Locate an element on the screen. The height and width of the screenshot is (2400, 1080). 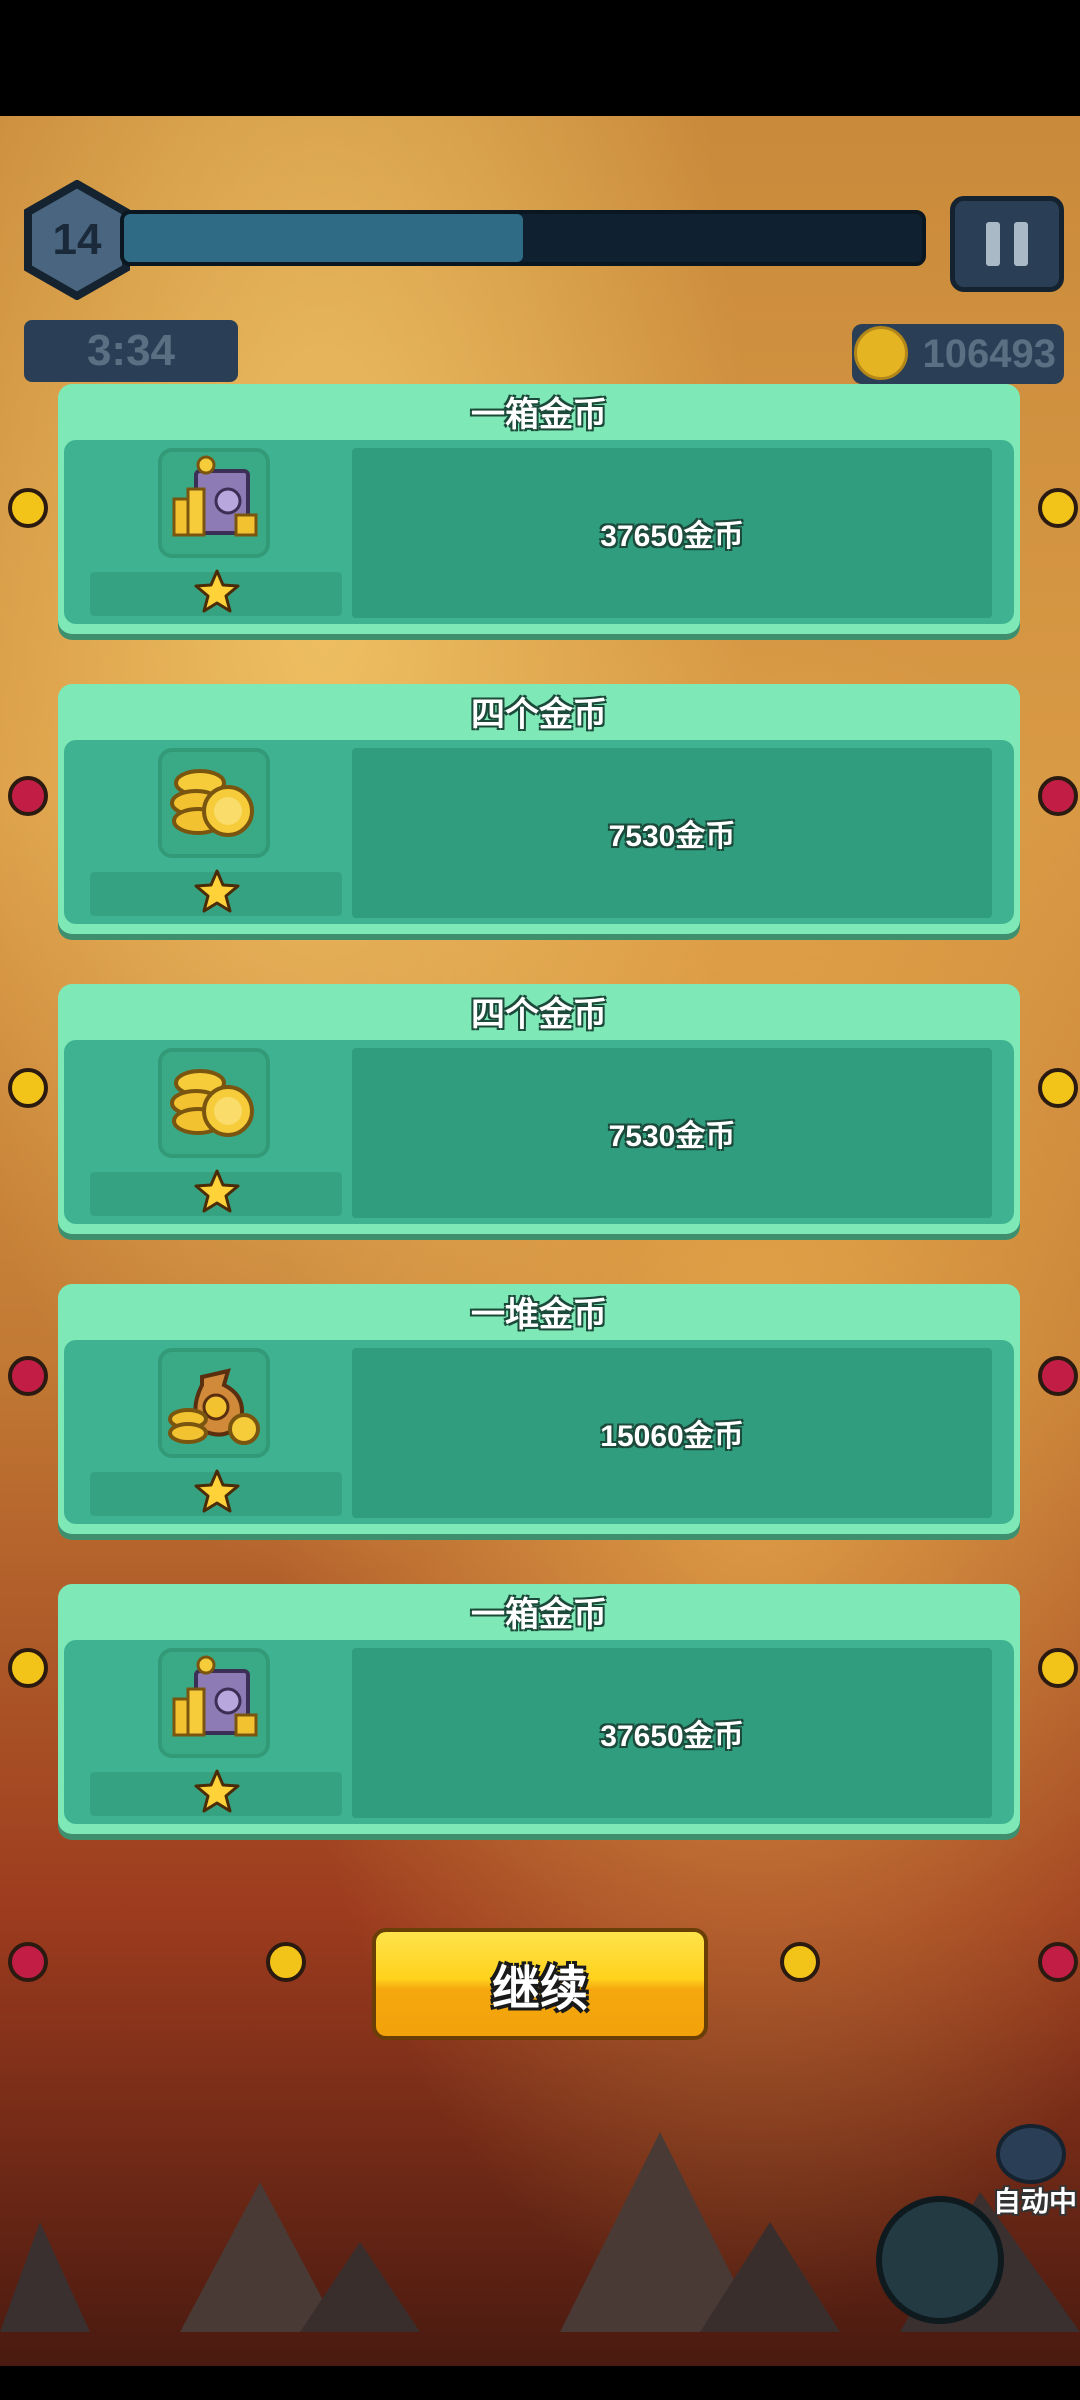
game-timer: 3:34 is located at coordinates (131, 351).